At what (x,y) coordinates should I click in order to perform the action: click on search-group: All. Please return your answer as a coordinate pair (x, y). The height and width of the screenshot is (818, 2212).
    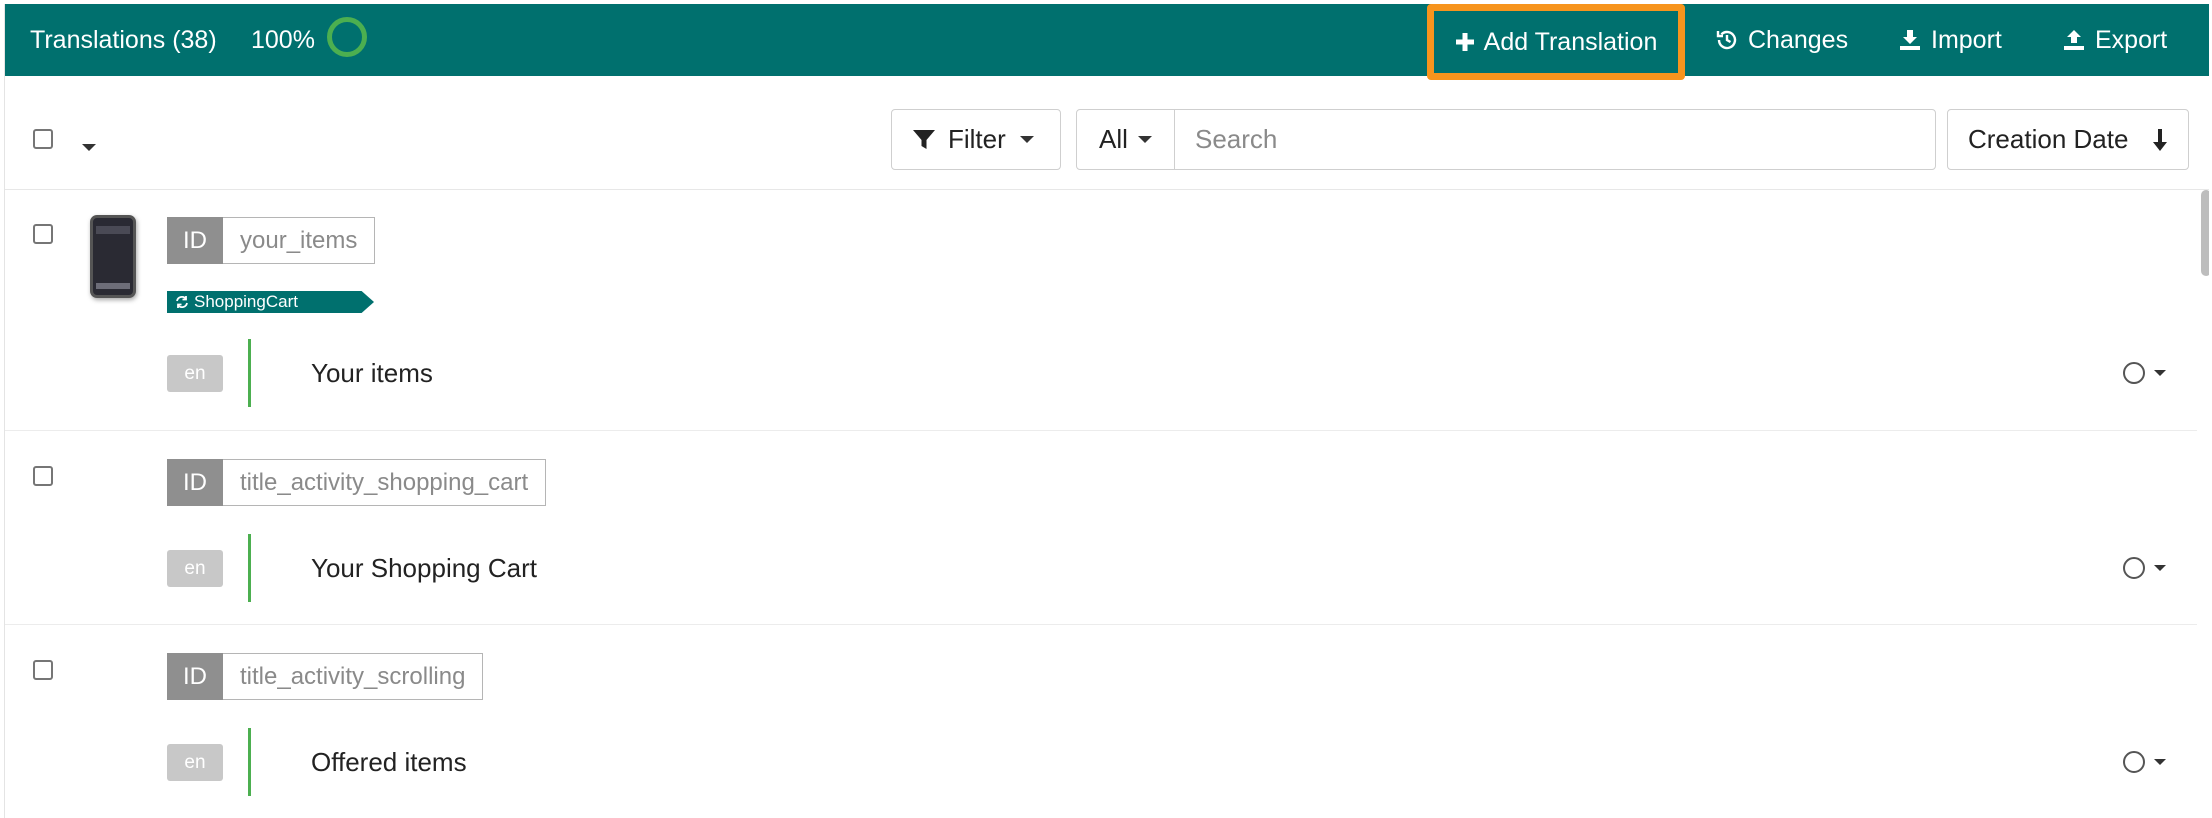
    Looking at the image, I should click on (1506, 139).